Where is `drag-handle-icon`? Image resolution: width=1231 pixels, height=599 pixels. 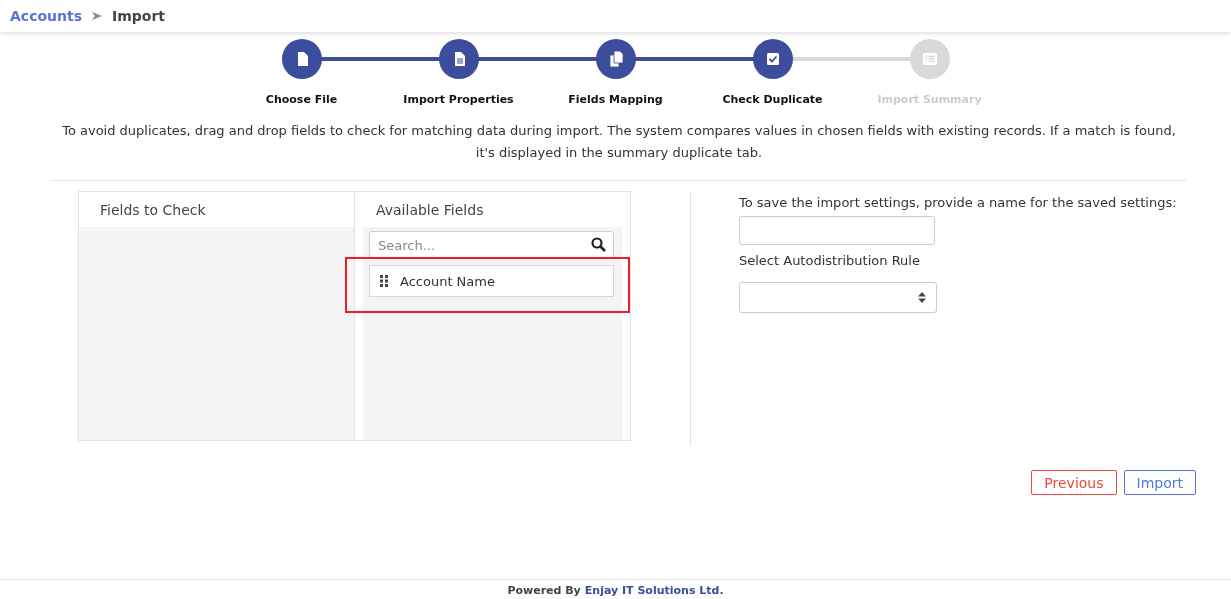
drag-handle-icon is located at coordinates (384, 281).